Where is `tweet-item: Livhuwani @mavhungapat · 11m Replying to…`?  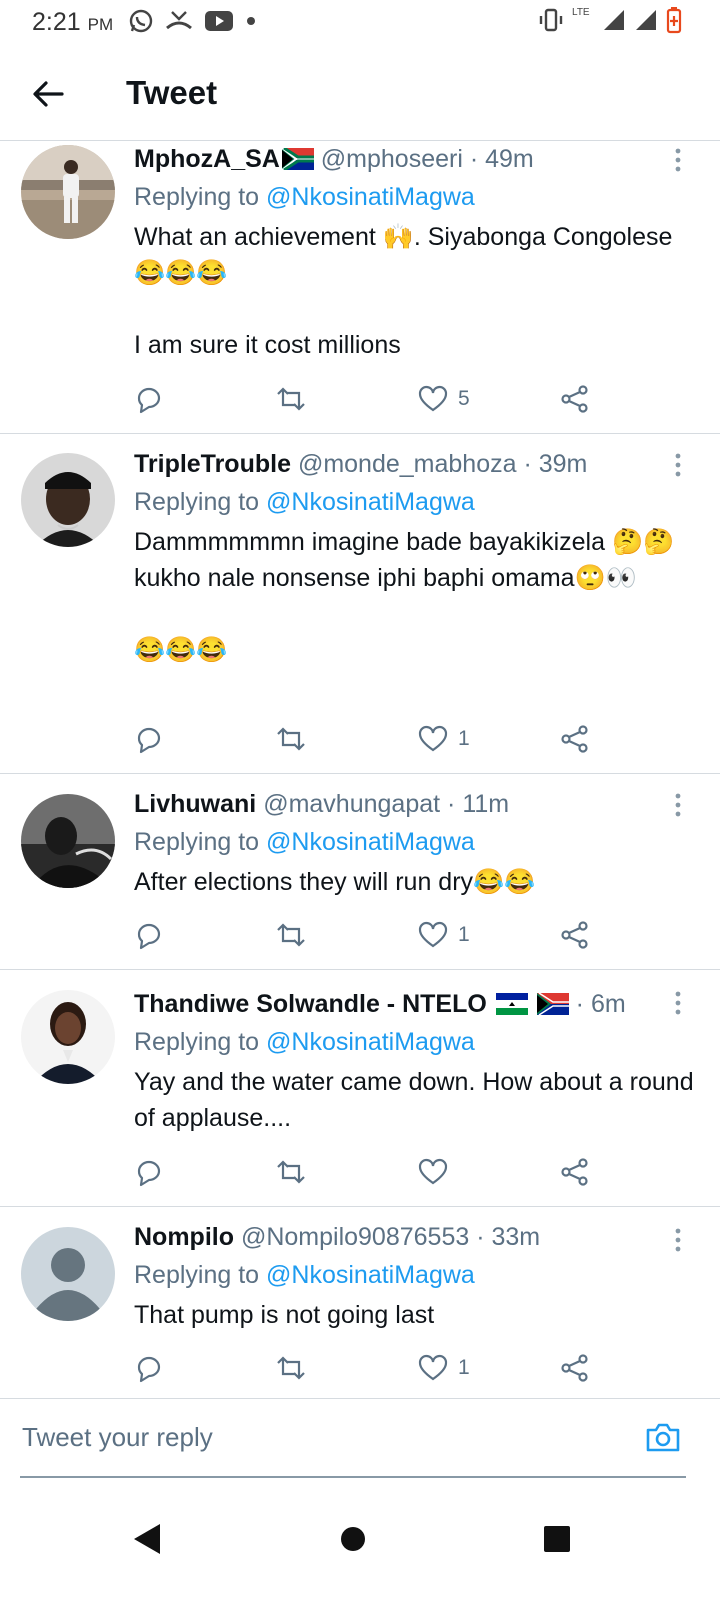
tweet-item: Livhuwani @mavhungapat · 11m Replying to… is located at coordinates (360, 872).